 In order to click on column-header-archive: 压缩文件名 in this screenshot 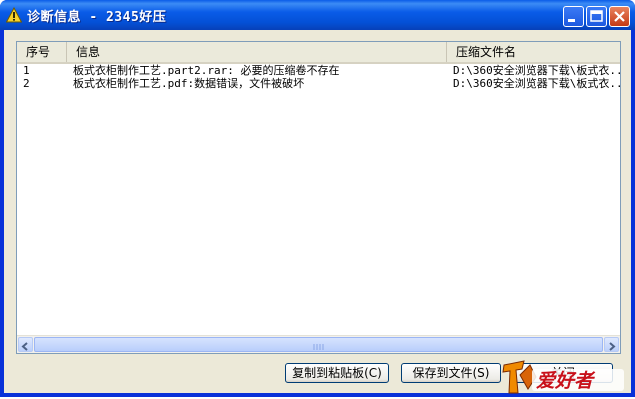, I will do `click(533, 52)`.